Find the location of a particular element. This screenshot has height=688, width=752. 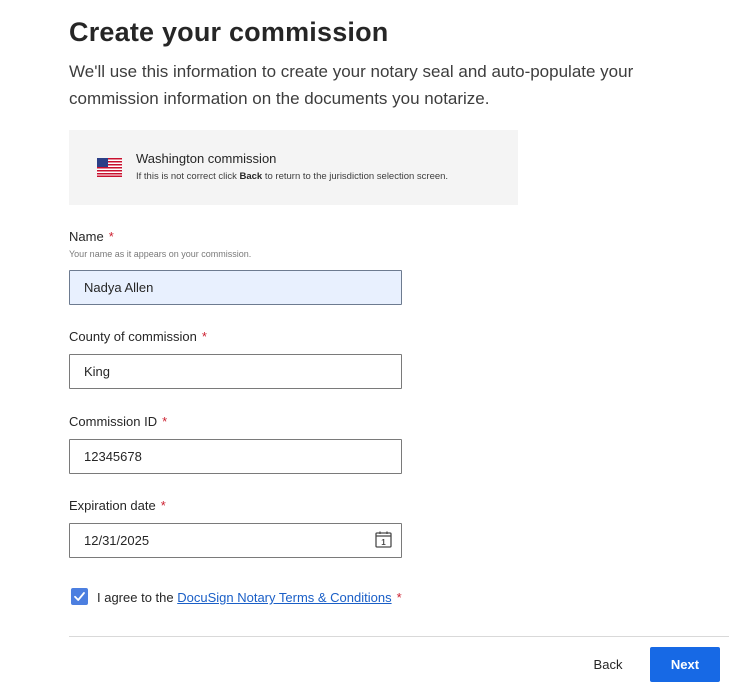

svg-text: 1 is located at coordinates (383, 542).